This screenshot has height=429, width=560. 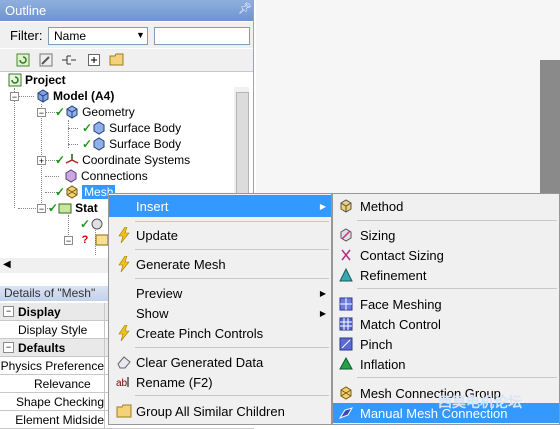 I want to click on submenu-item-contact-sizing: Contact Sizing, so click(x=446, y=255).